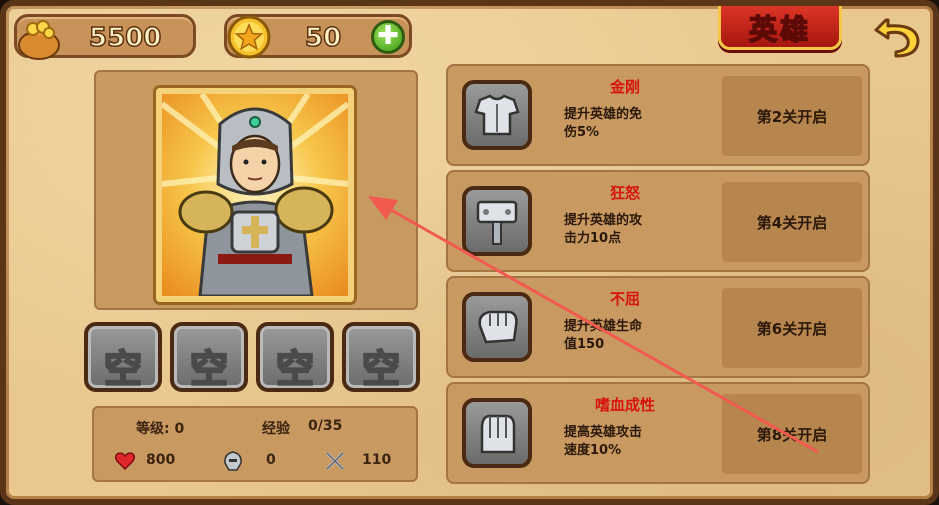  Describe the element at coordinates (377, 460) in the screenshot. I see `attack-value: 110` at that location.